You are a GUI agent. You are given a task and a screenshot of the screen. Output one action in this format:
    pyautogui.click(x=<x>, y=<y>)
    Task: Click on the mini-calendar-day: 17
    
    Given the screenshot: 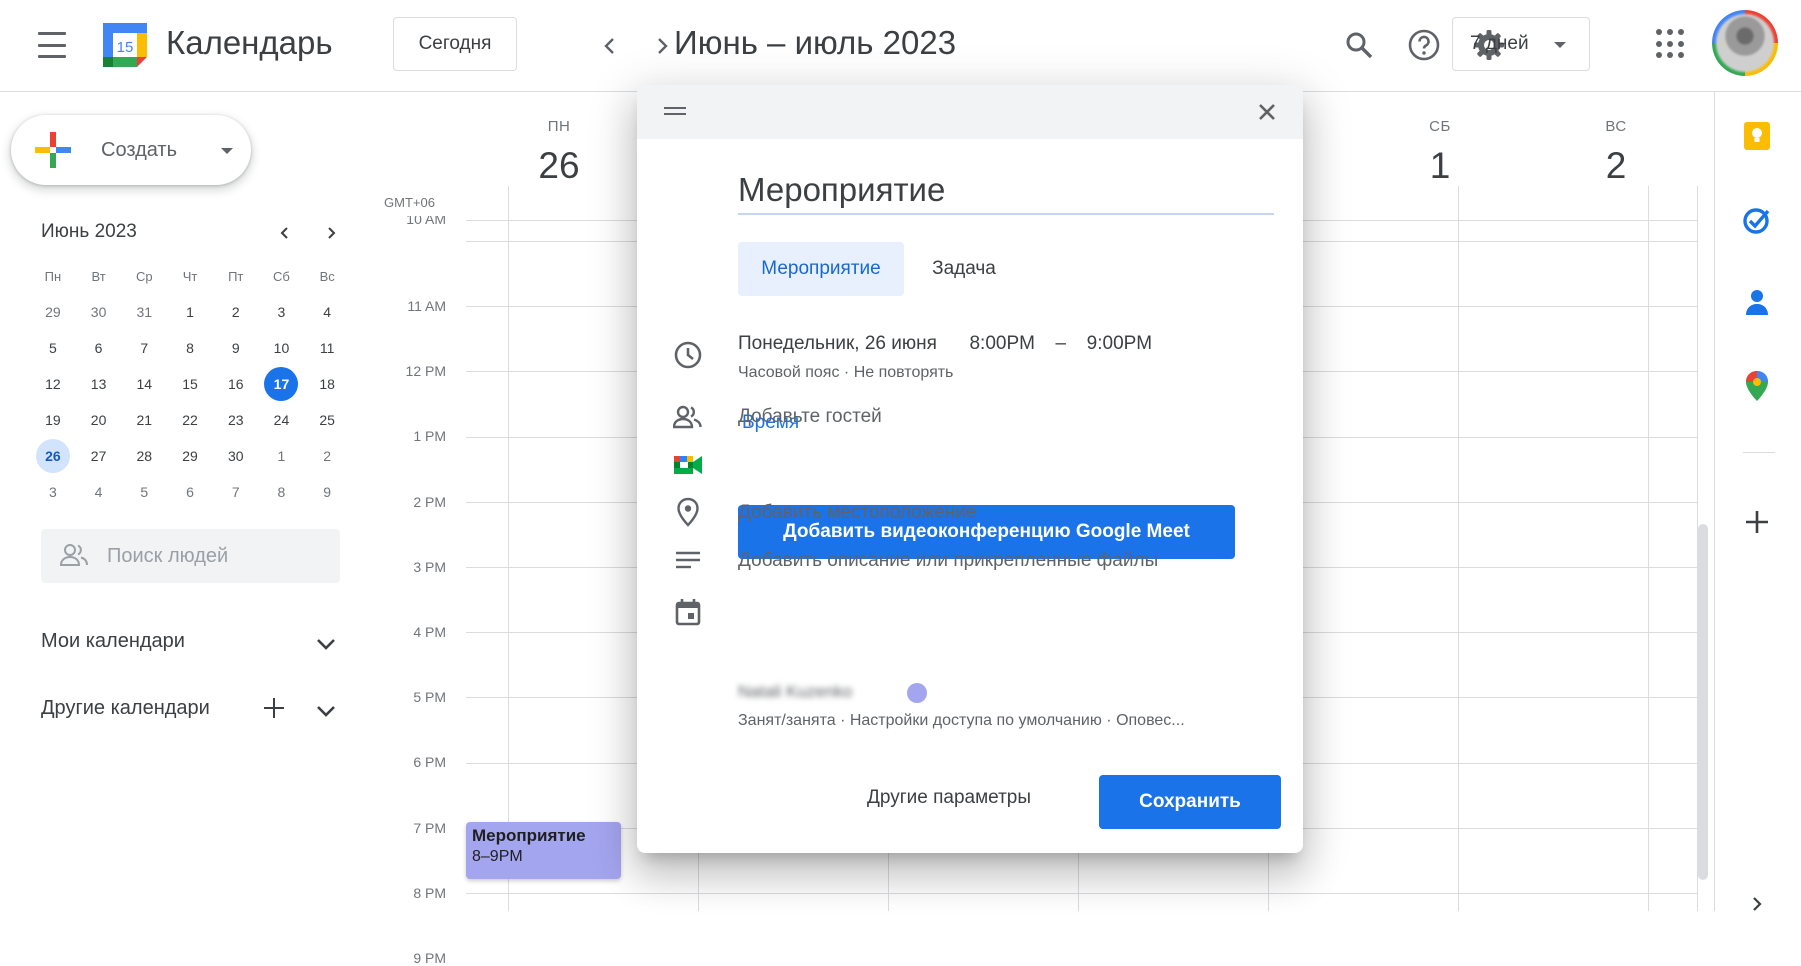 What is the action you would take?
    pyautogui.click(x=282, y=384)
    